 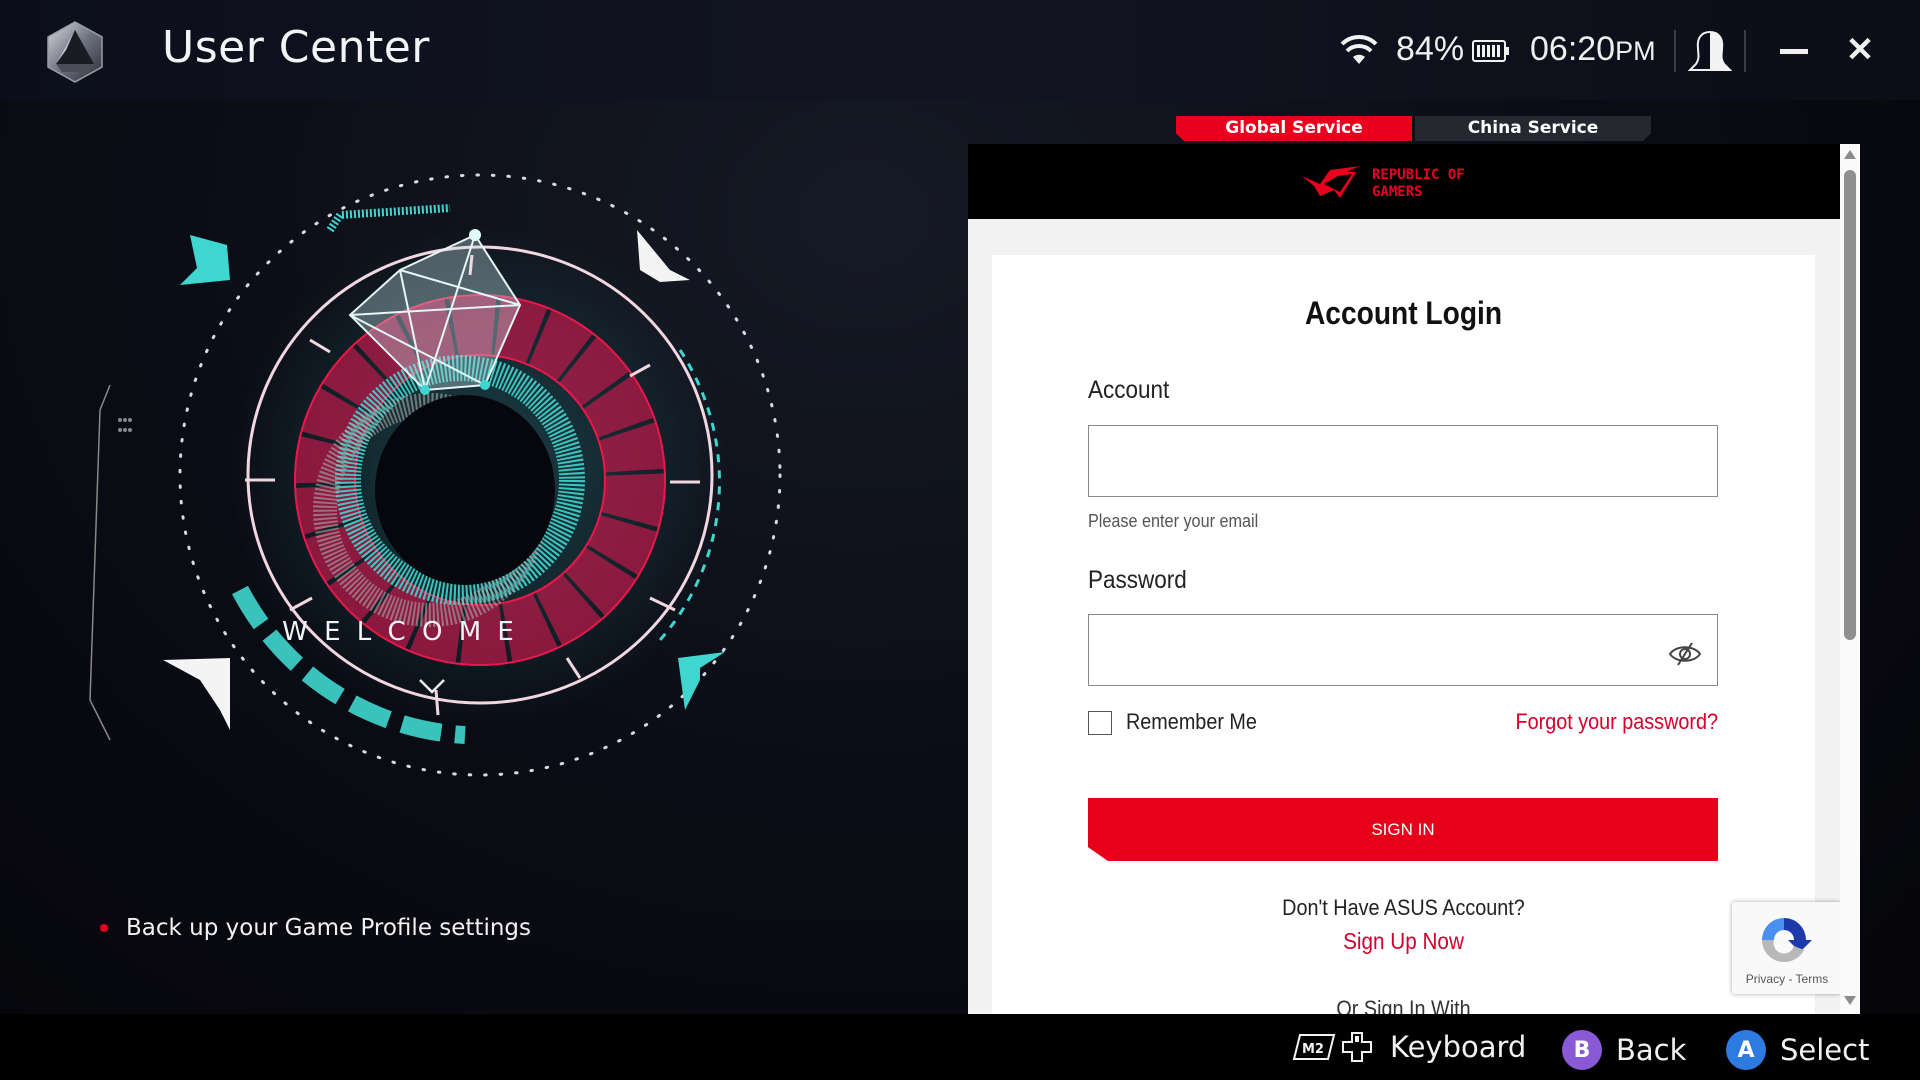 I want to click on forgot-password-link: Forgot your password?, so click(x=1617, y=722).